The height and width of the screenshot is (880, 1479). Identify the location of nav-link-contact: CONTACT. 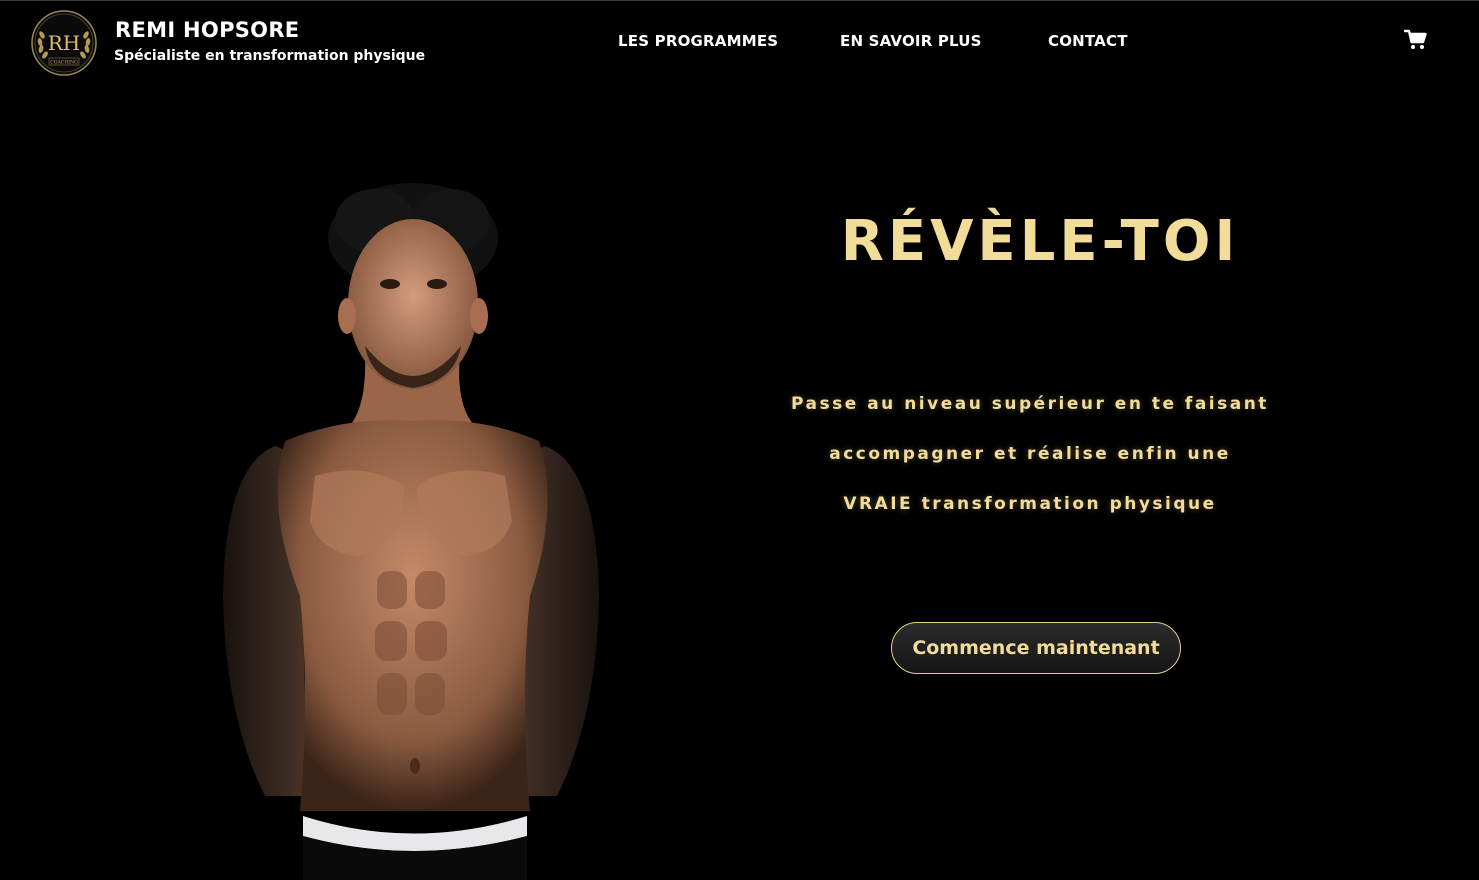
(1088, 41).